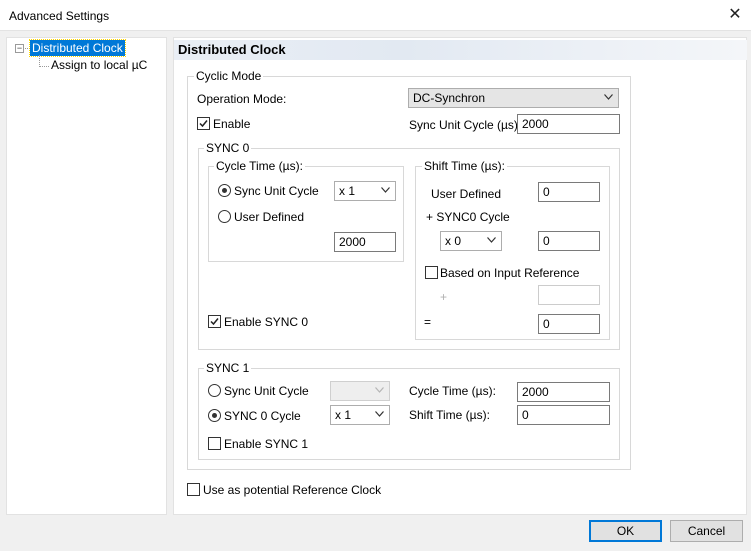 The image size is (751, 551). Describe the element at coordinates (431, 272) in the screenshot. I see `based-on-input-checkbox` at that location.